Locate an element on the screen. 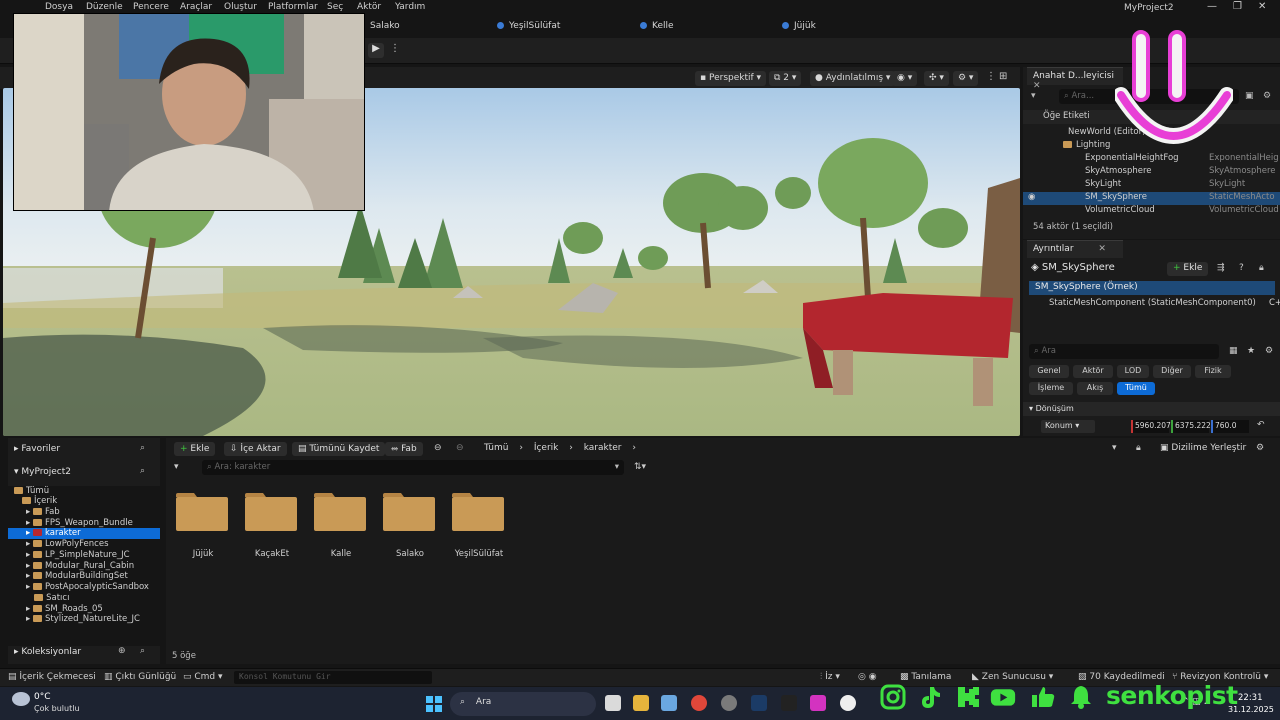 The height and width of the screenshot is (720, 1280). breadcrumb-item: karakter is located at coordinates (603, 448).